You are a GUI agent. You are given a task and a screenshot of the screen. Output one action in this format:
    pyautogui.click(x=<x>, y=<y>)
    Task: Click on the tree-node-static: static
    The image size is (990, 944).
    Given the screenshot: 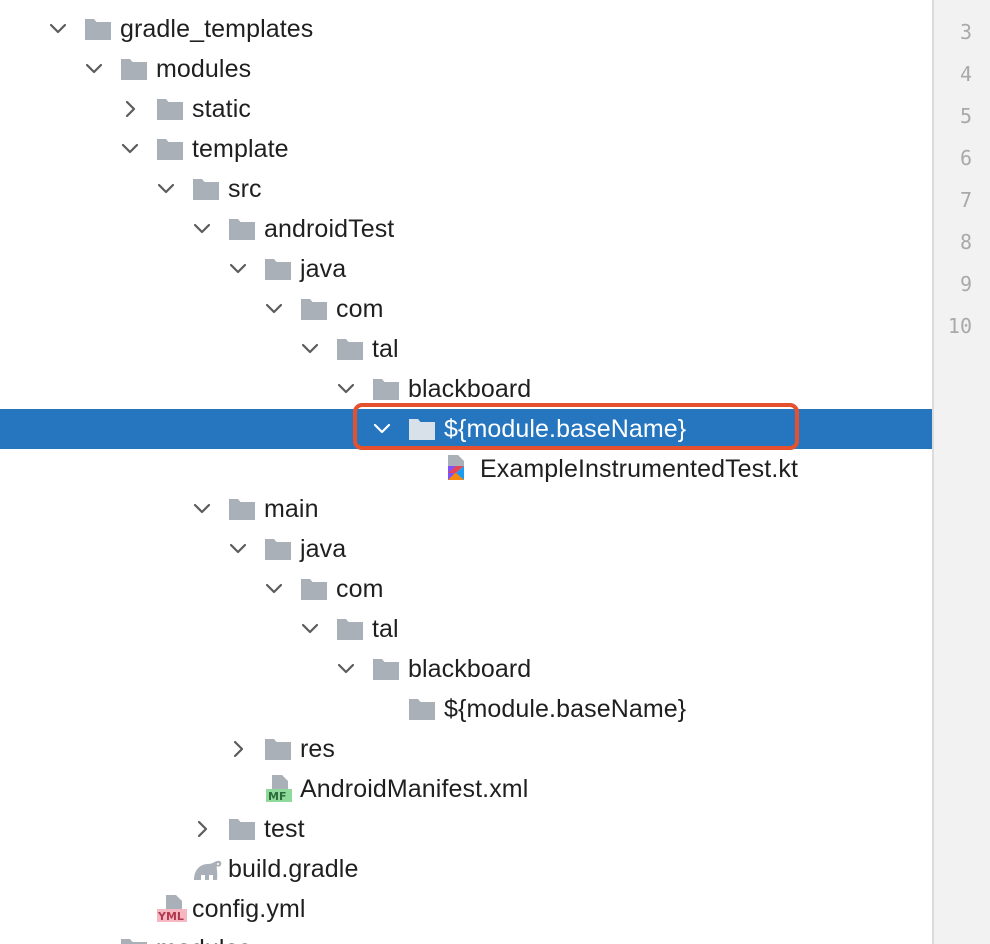 What is the action you would take?
    pyautogui.click(x=466, y=109)
    